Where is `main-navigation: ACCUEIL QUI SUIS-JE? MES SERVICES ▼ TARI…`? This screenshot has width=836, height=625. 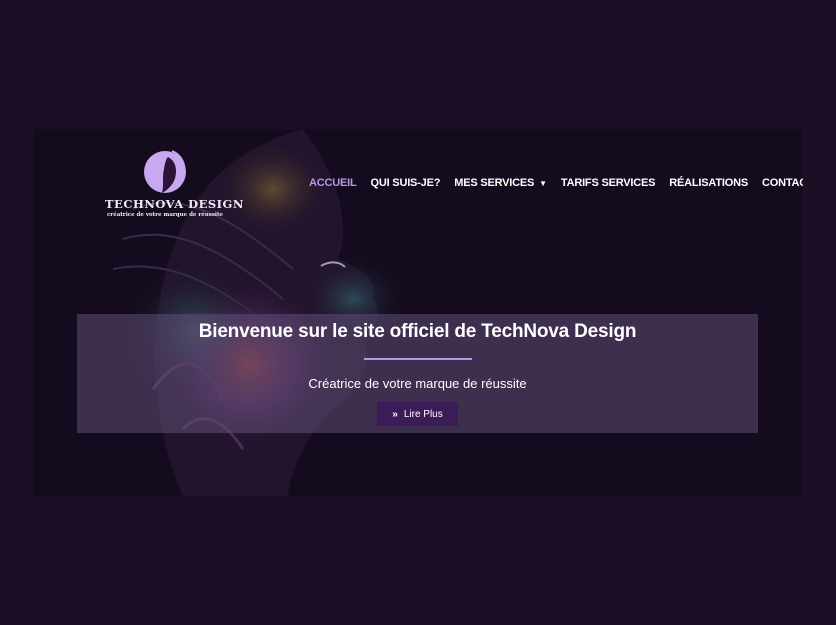 main-navigation: ACCUEIL QUI SUIS-JE? MES SERVICES ▼ TARI… is located at coordinates (556, 183).